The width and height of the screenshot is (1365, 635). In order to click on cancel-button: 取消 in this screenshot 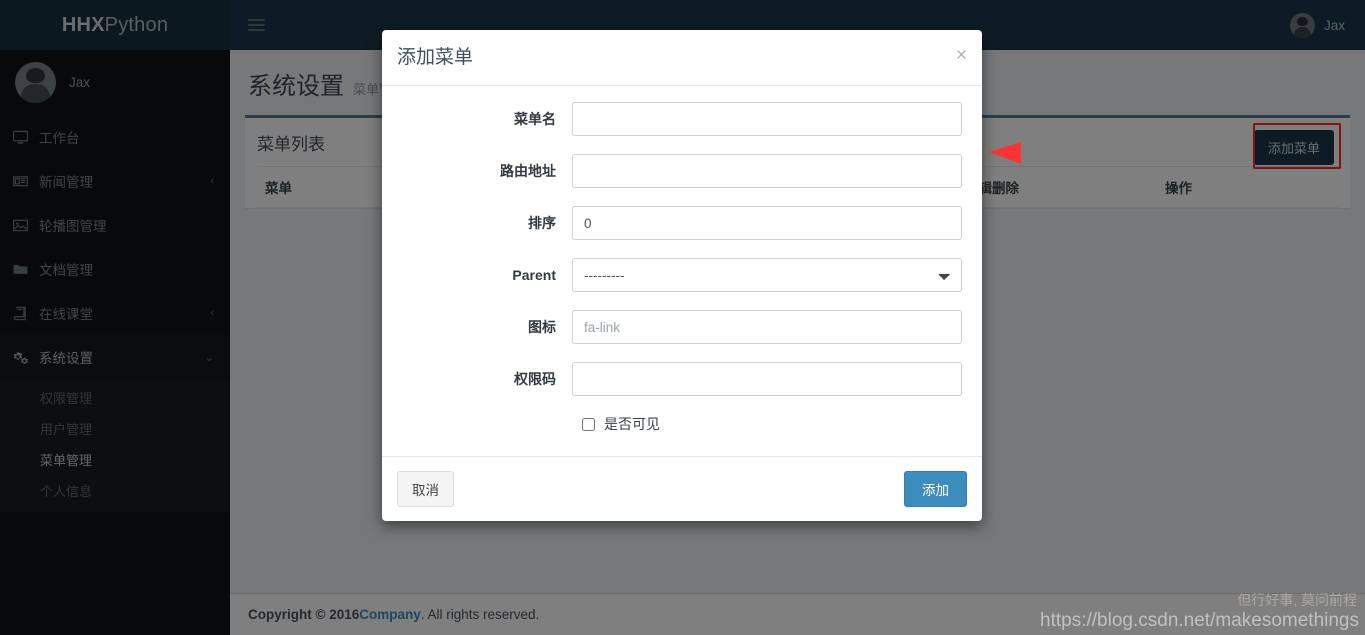, I will do `click(425, 489)`.